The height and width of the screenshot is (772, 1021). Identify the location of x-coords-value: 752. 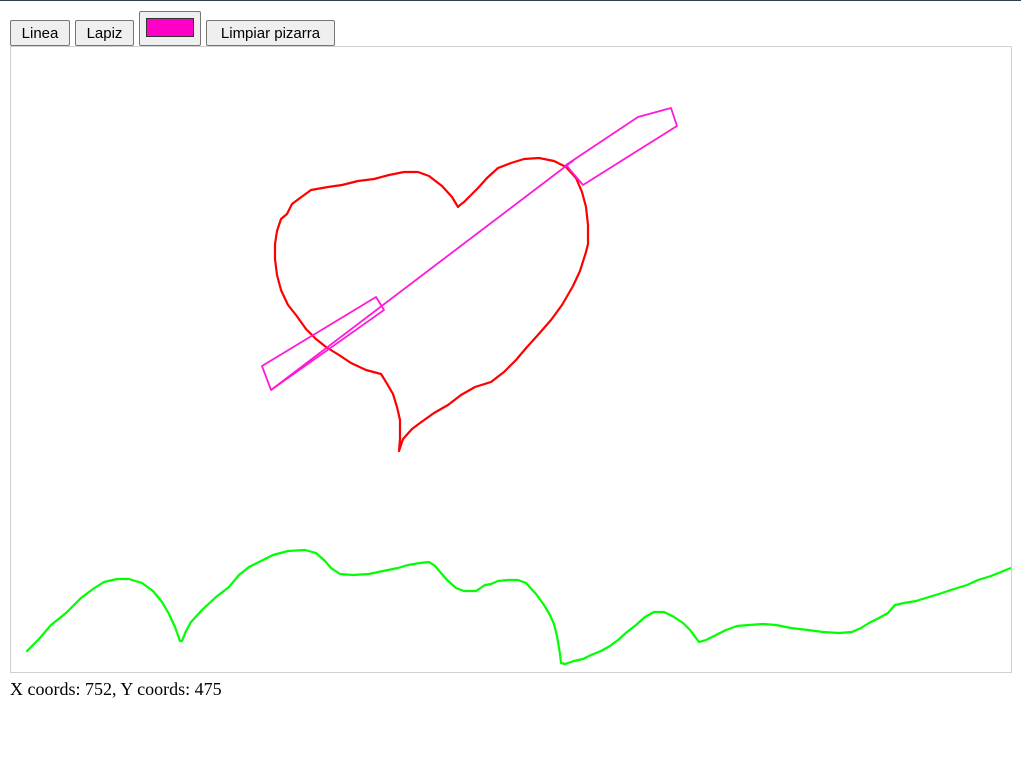
(98, 689).